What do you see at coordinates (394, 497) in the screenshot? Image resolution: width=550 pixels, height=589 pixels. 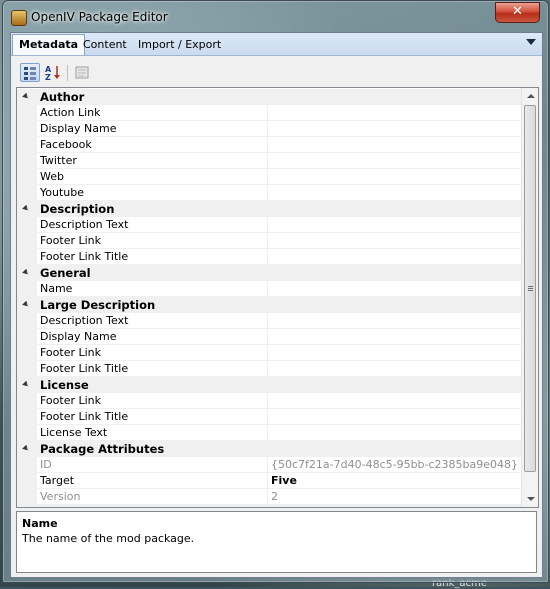 I see `property-value: 2` at bounding box center [394, 497].